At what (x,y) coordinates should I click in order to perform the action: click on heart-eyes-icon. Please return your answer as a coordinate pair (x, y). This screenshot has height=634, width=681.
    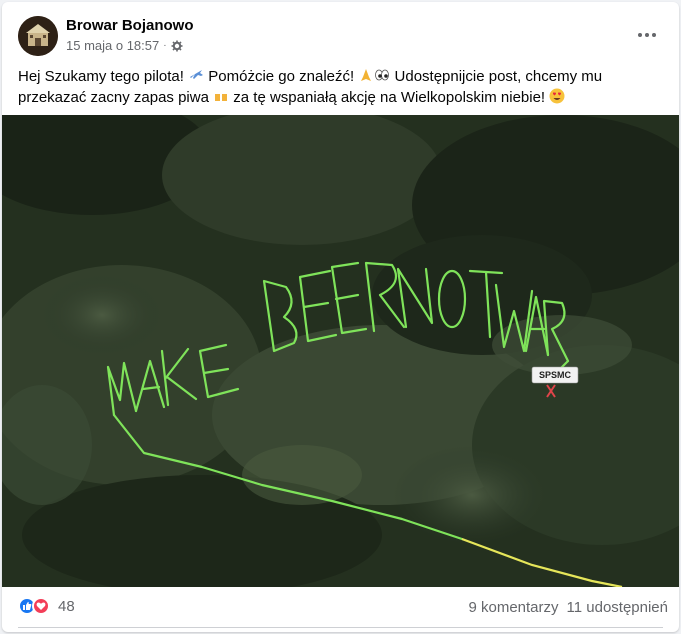
    Looking at the image, I should click on (557, 96).